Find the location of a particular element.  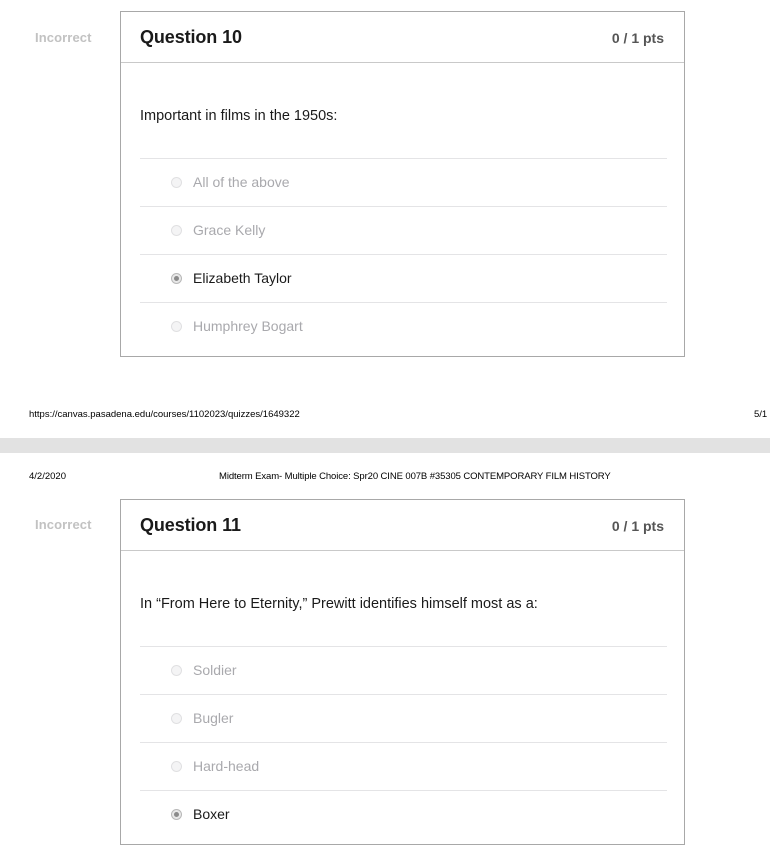

answer-row: Boxer is located at coordinates (403, 814).